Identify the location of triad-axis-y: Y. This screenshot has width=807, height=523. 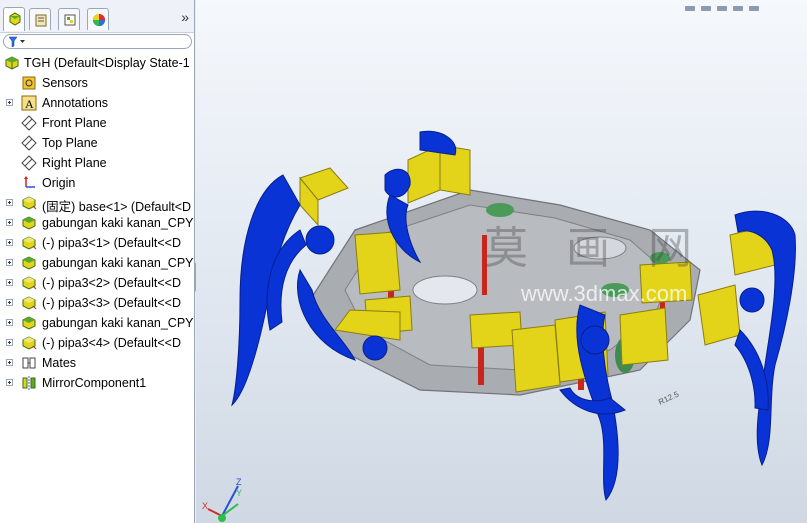
(239, 493).